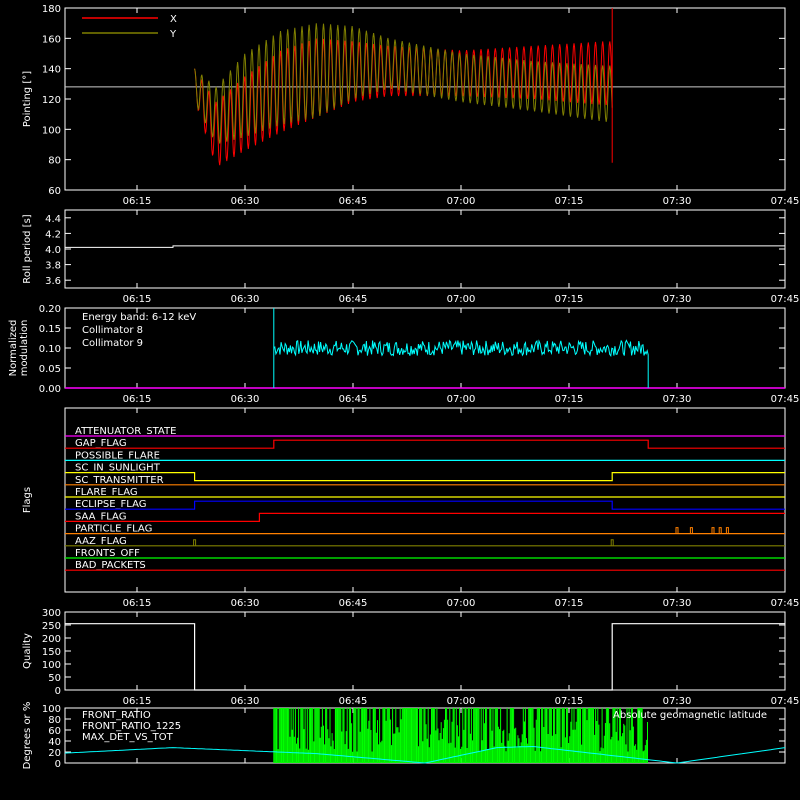 This screenshot has height=800, width=800. I want to click on y-tick-label: 80, so click(54, 161).